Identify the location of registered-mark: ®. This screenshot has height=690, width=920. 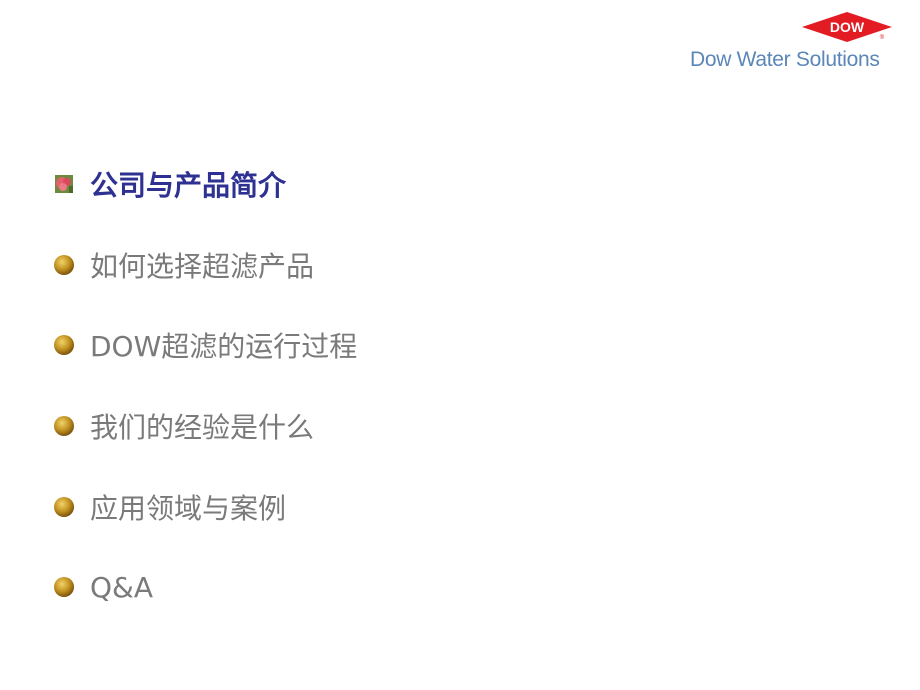
(882, 37).